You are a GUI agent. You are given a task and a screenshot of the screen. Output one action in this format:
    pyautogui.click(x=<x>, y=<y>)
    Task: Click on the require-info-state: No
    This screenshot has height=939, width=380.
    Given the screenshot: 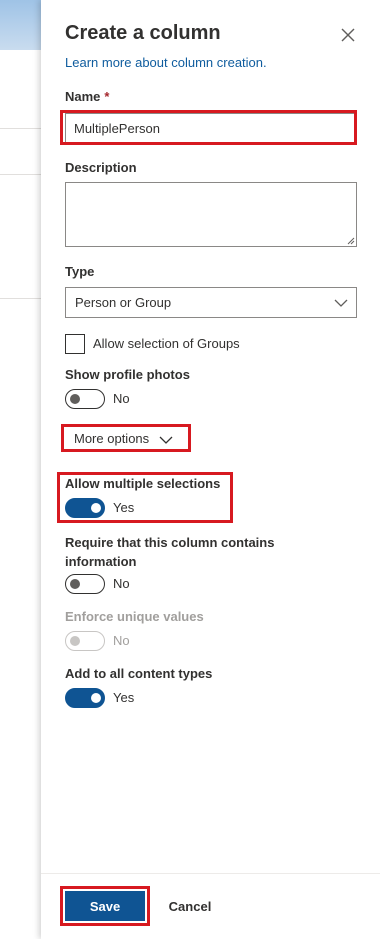 What is the action you would take?
    pyautogui.click(x=121, y=583)
    